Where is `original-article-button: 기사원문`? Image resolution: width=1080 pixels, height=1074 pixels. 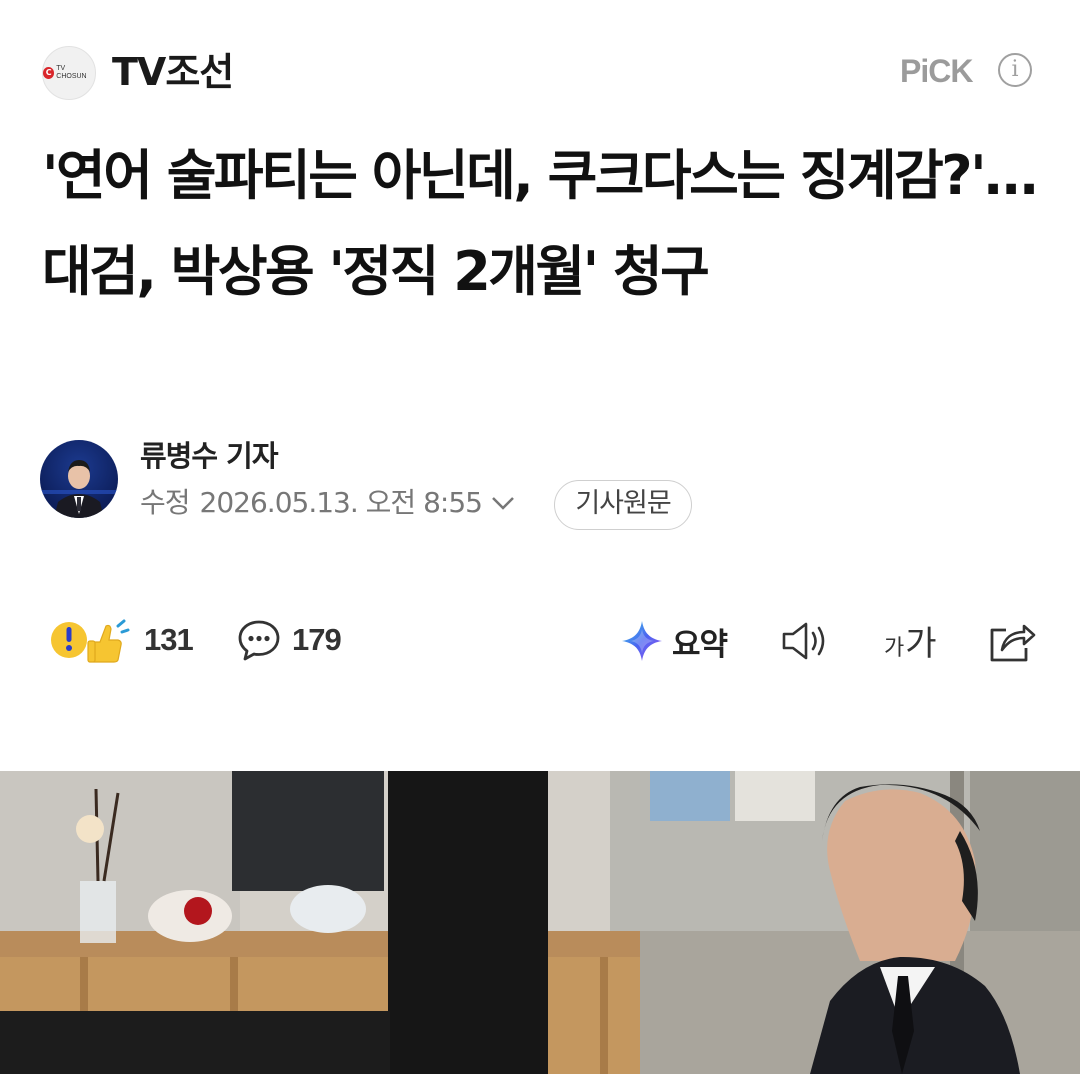 original-article-button: 기사원문 is located at coordinates (623, 505).